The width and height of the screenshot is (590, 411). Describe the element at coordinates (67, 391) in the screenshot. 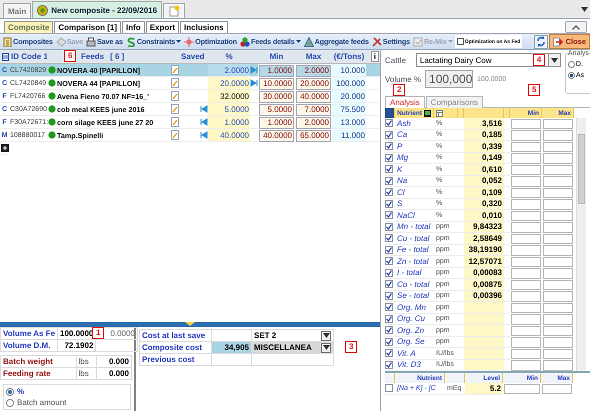

I see `radio-option: %` at that location.